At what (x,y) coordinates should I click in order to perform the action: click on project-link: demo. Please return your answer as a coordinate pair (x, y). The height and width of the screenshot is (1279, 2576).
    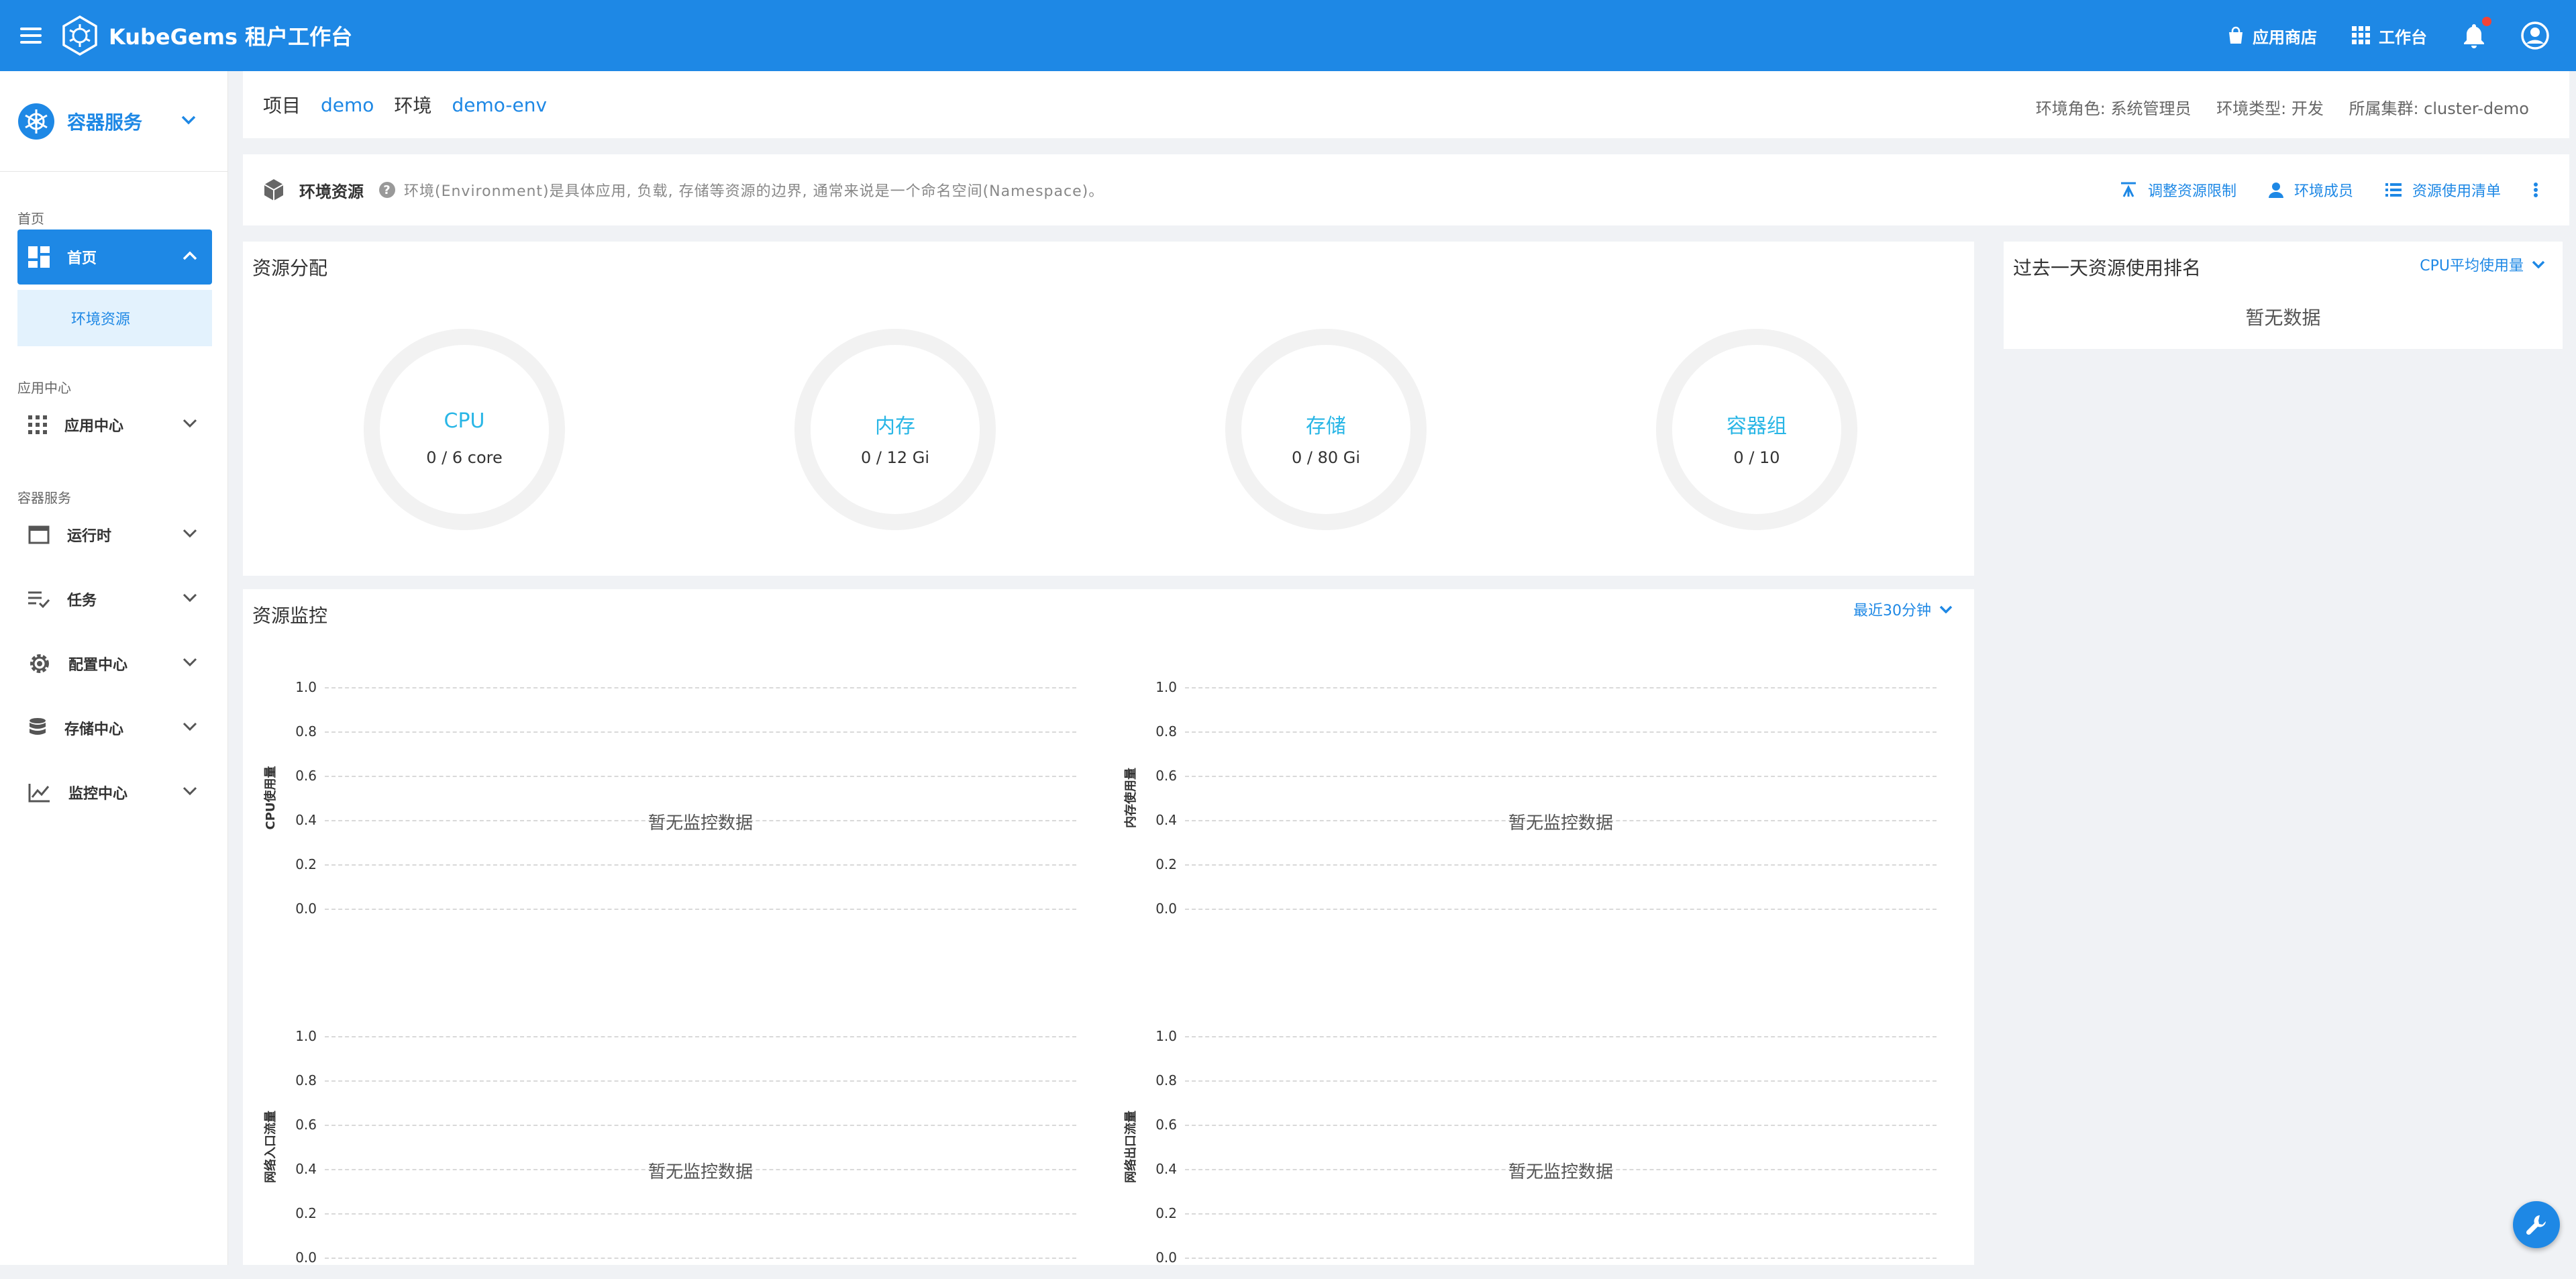
    Looking at the image, I should click on (347, 105).